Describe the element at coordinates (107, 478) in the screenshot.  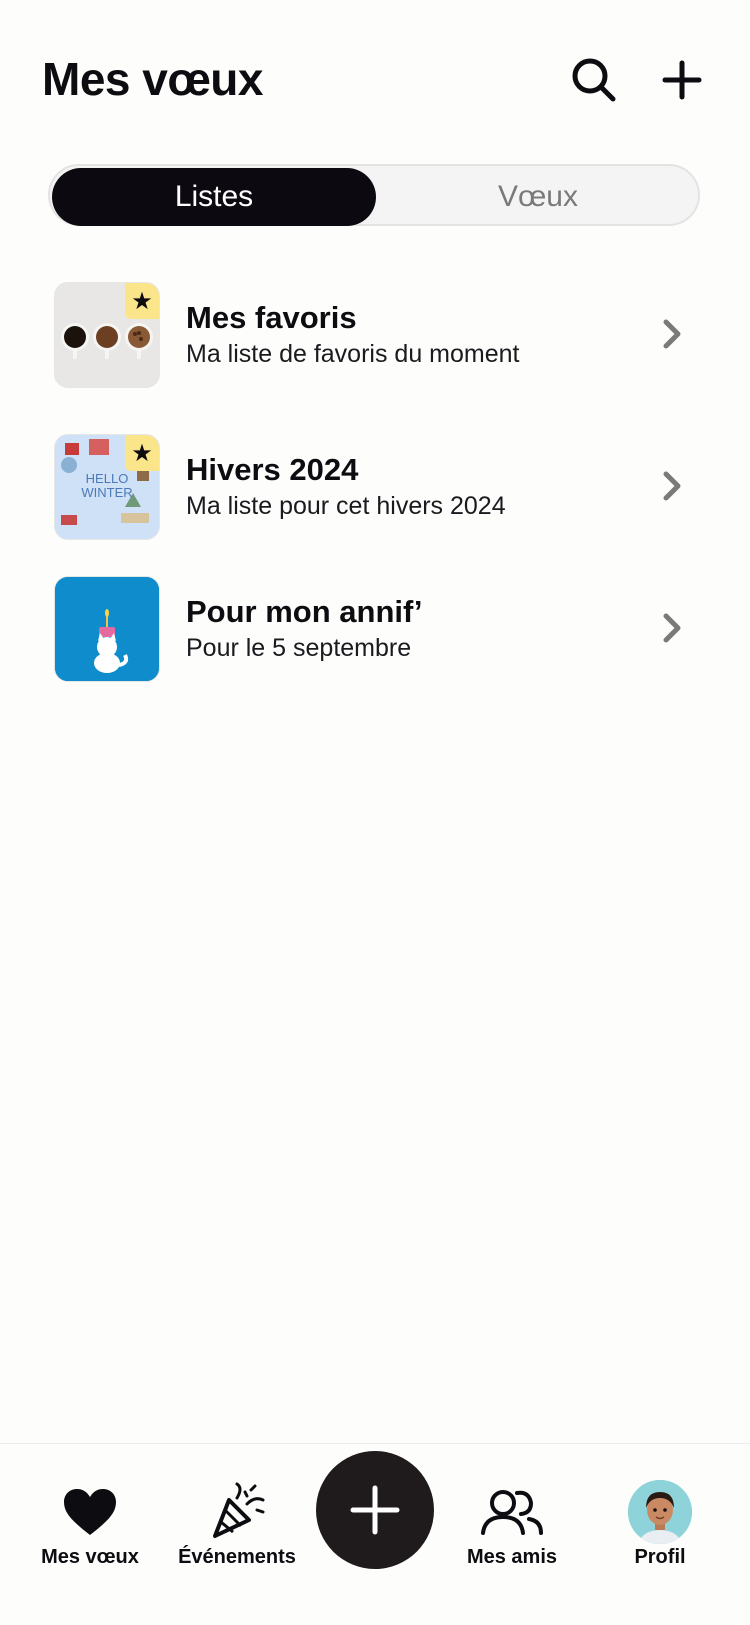
I see `thumbnail-text-hello: HELLO` at that location.